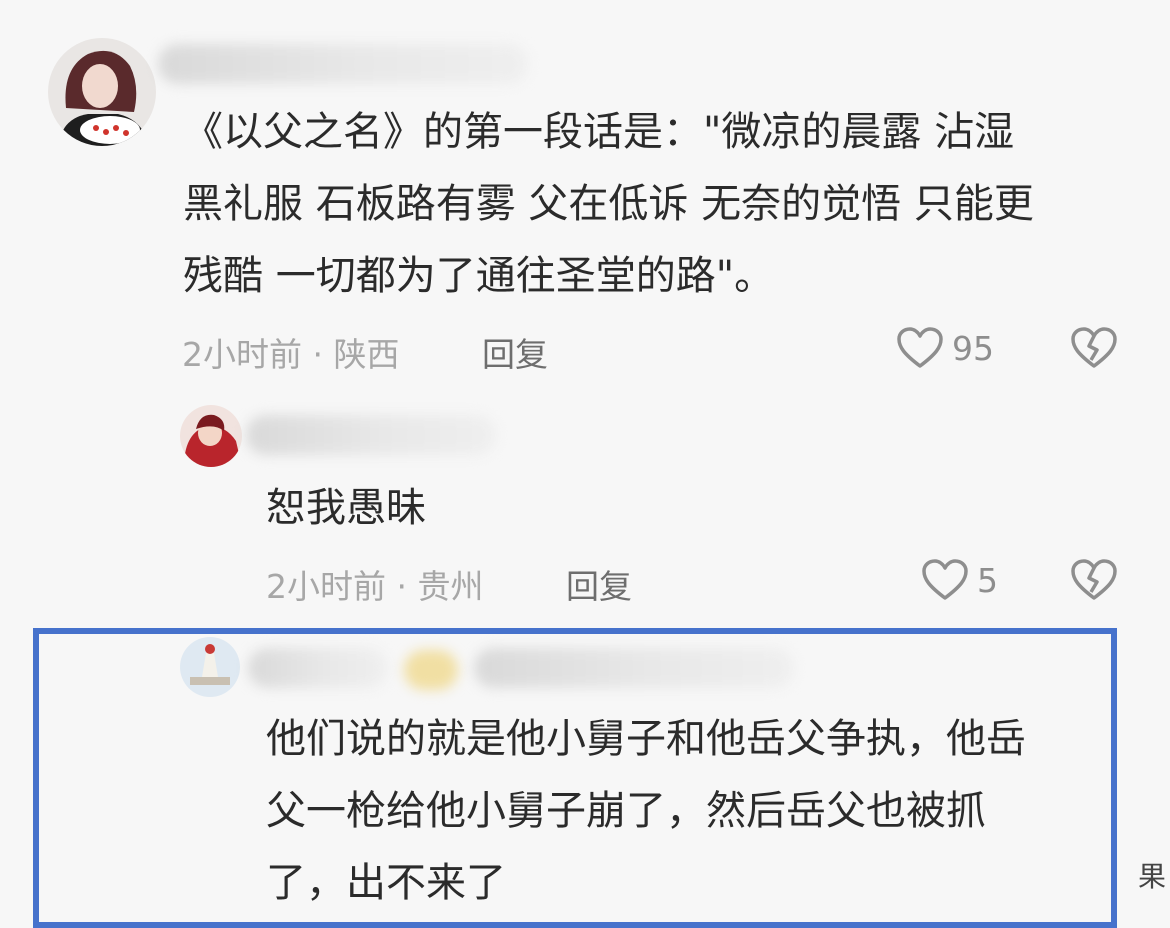 Image resolution: width=1170 pixels, height=928 pixels. Describe the element at coordinates (1152, 876) in the screenshot. I see `edge-glyph: 果` at that location.